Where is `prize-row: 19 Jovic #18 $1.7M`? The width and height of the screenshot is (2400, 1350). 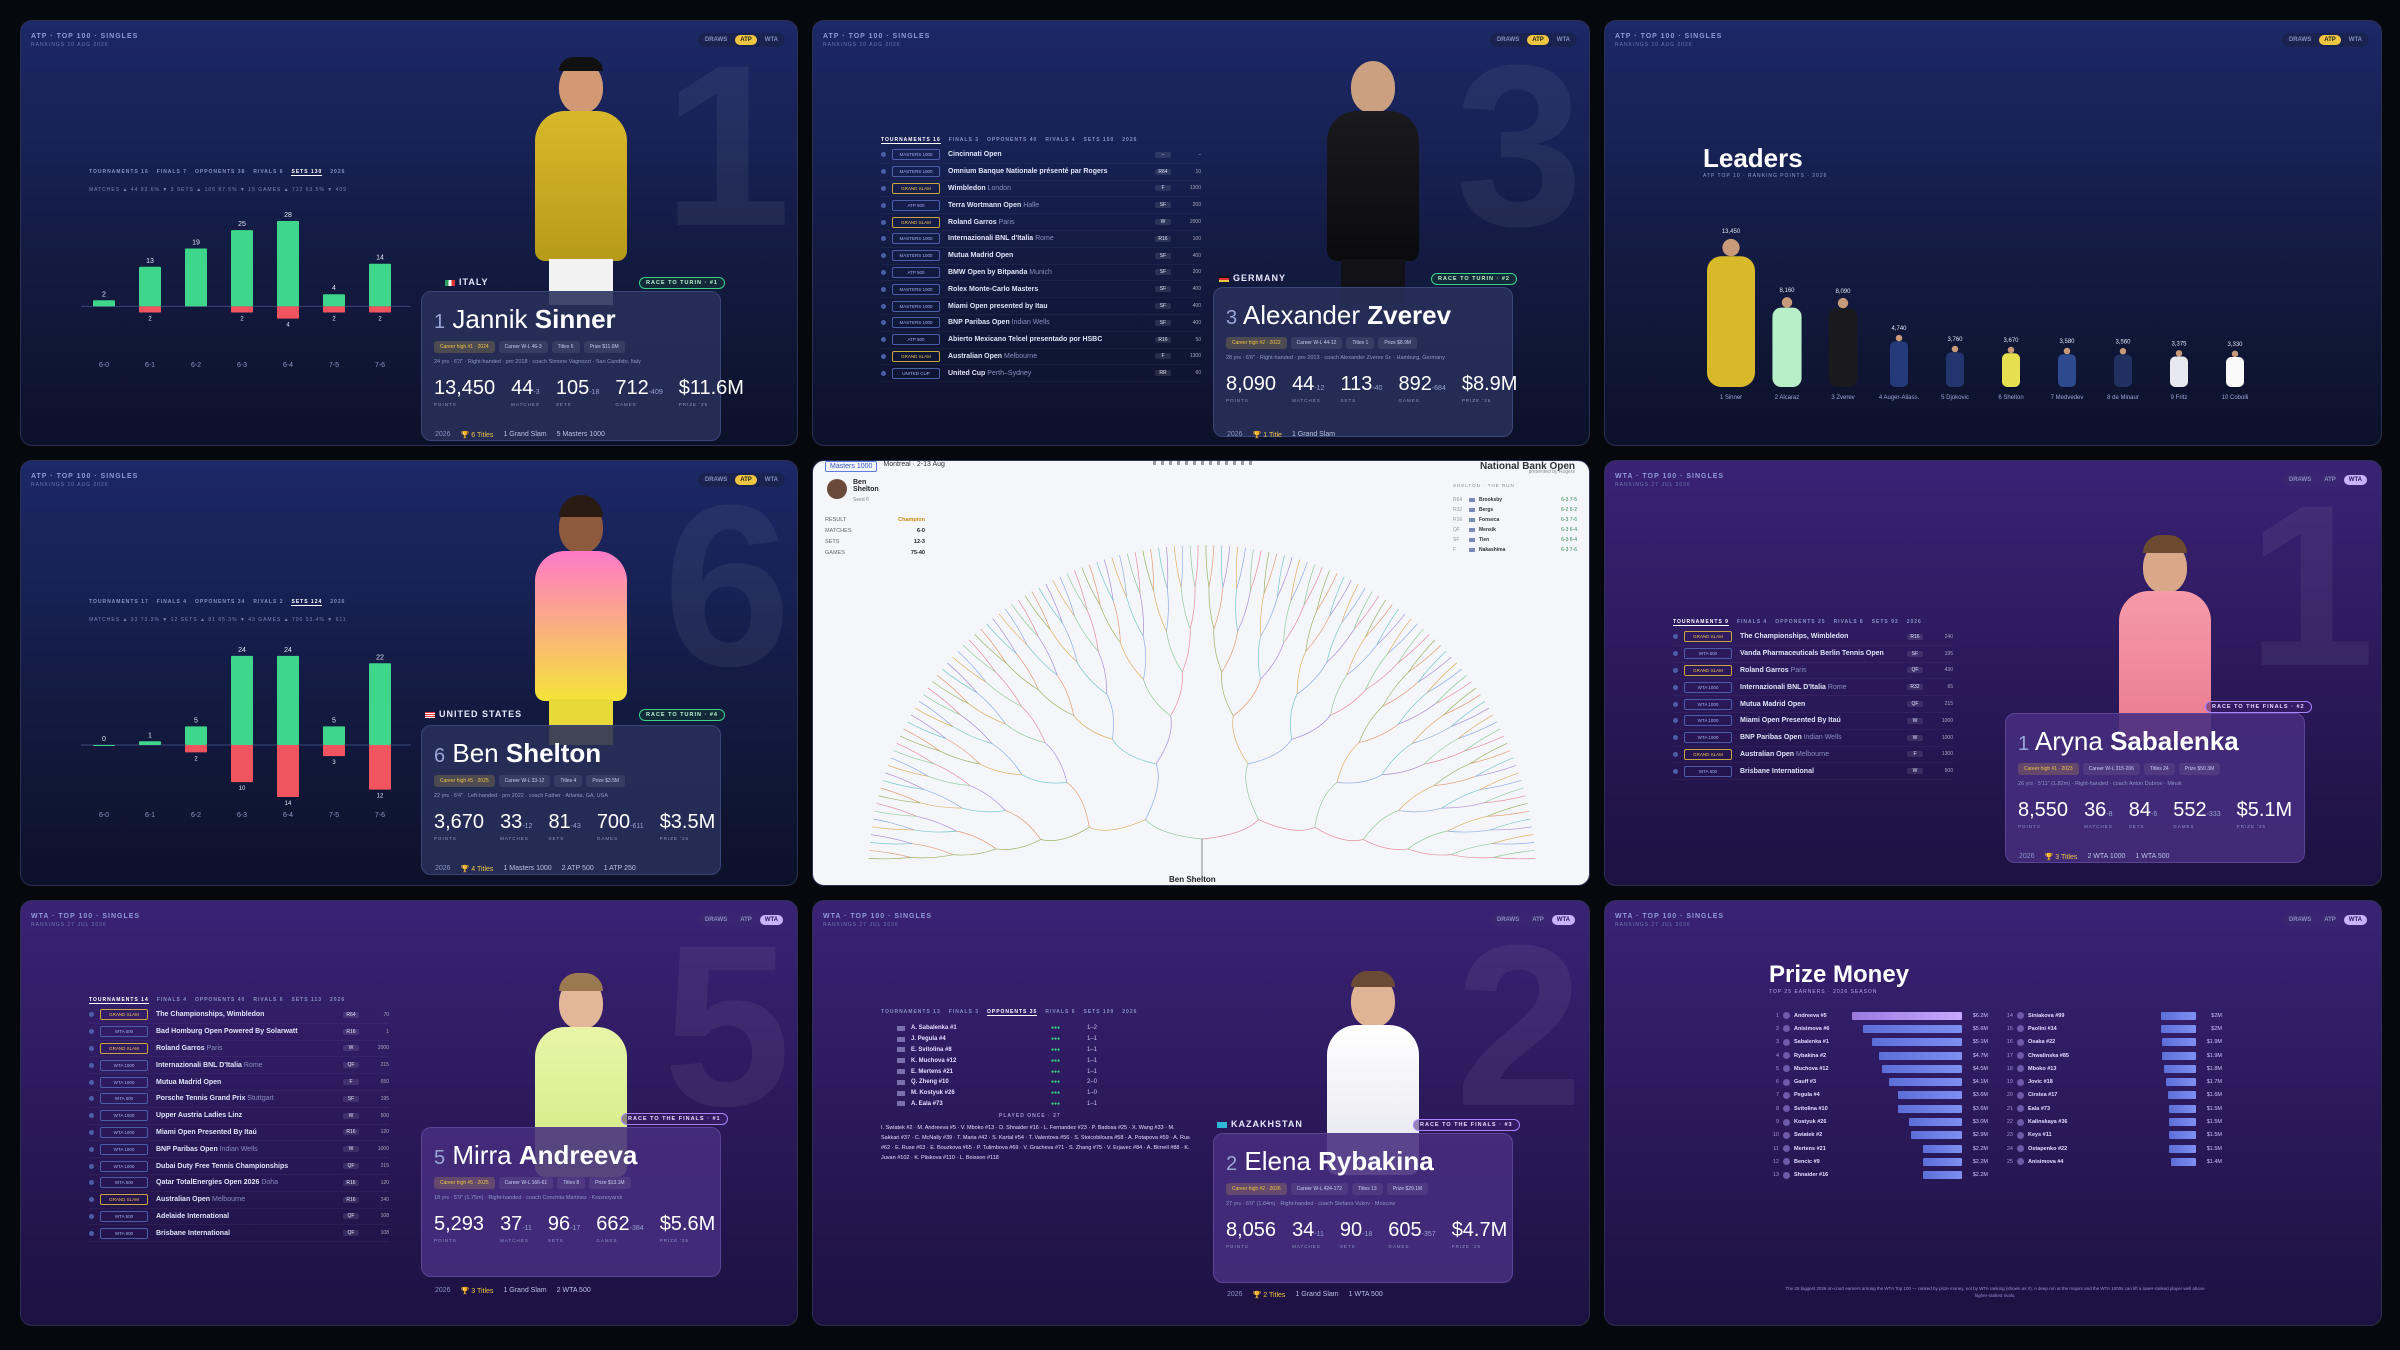 prize-row: 19 Jovic #18 $1.7M is located at coordinates (2113, 1081).